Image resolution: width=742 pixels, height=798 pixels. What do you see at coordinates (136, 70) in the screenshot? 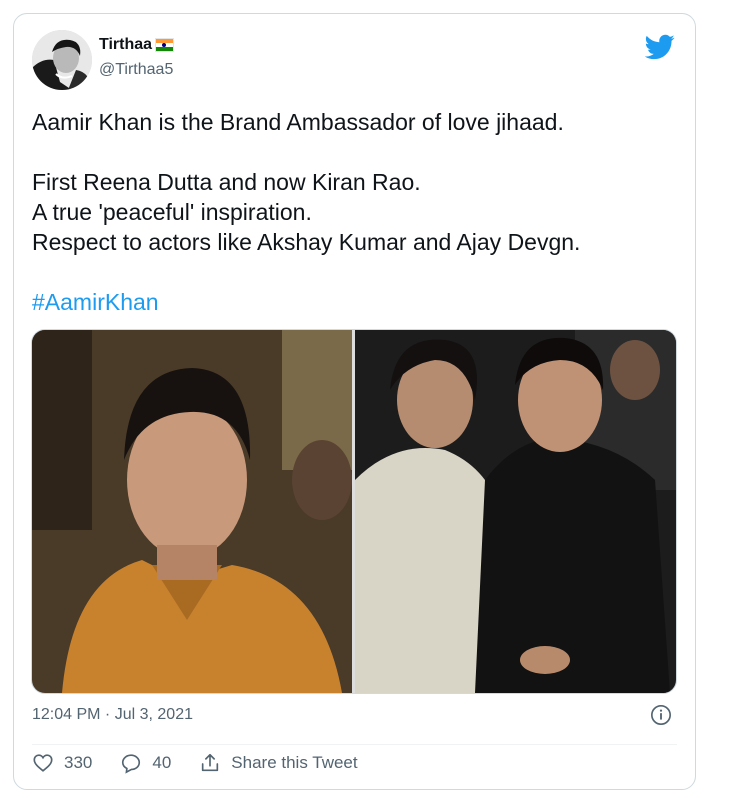
I see `user-handle: @Tirthaa5` at bounding box center [136, 70].